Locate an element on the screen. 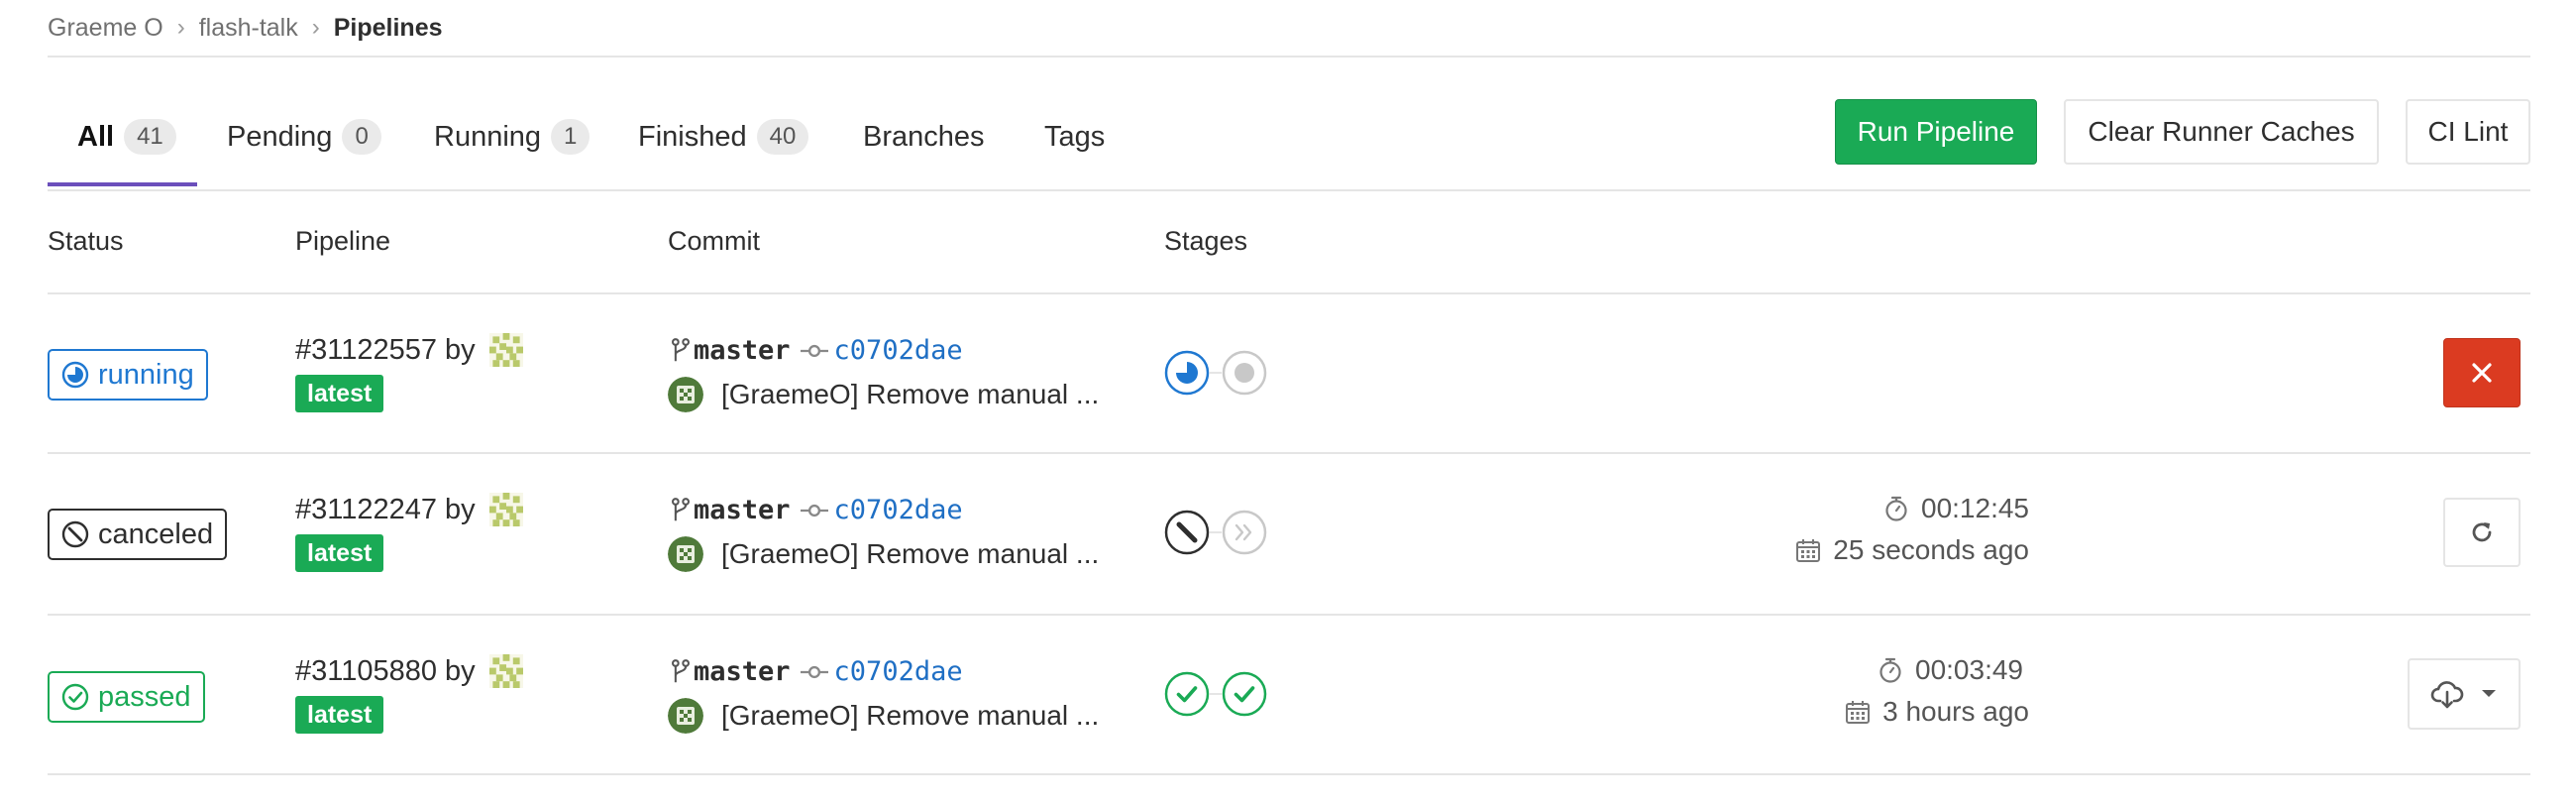 This screenshot has height=805, width=2576. tab-pending: Pending 0 is located at coordinates (304, 137).